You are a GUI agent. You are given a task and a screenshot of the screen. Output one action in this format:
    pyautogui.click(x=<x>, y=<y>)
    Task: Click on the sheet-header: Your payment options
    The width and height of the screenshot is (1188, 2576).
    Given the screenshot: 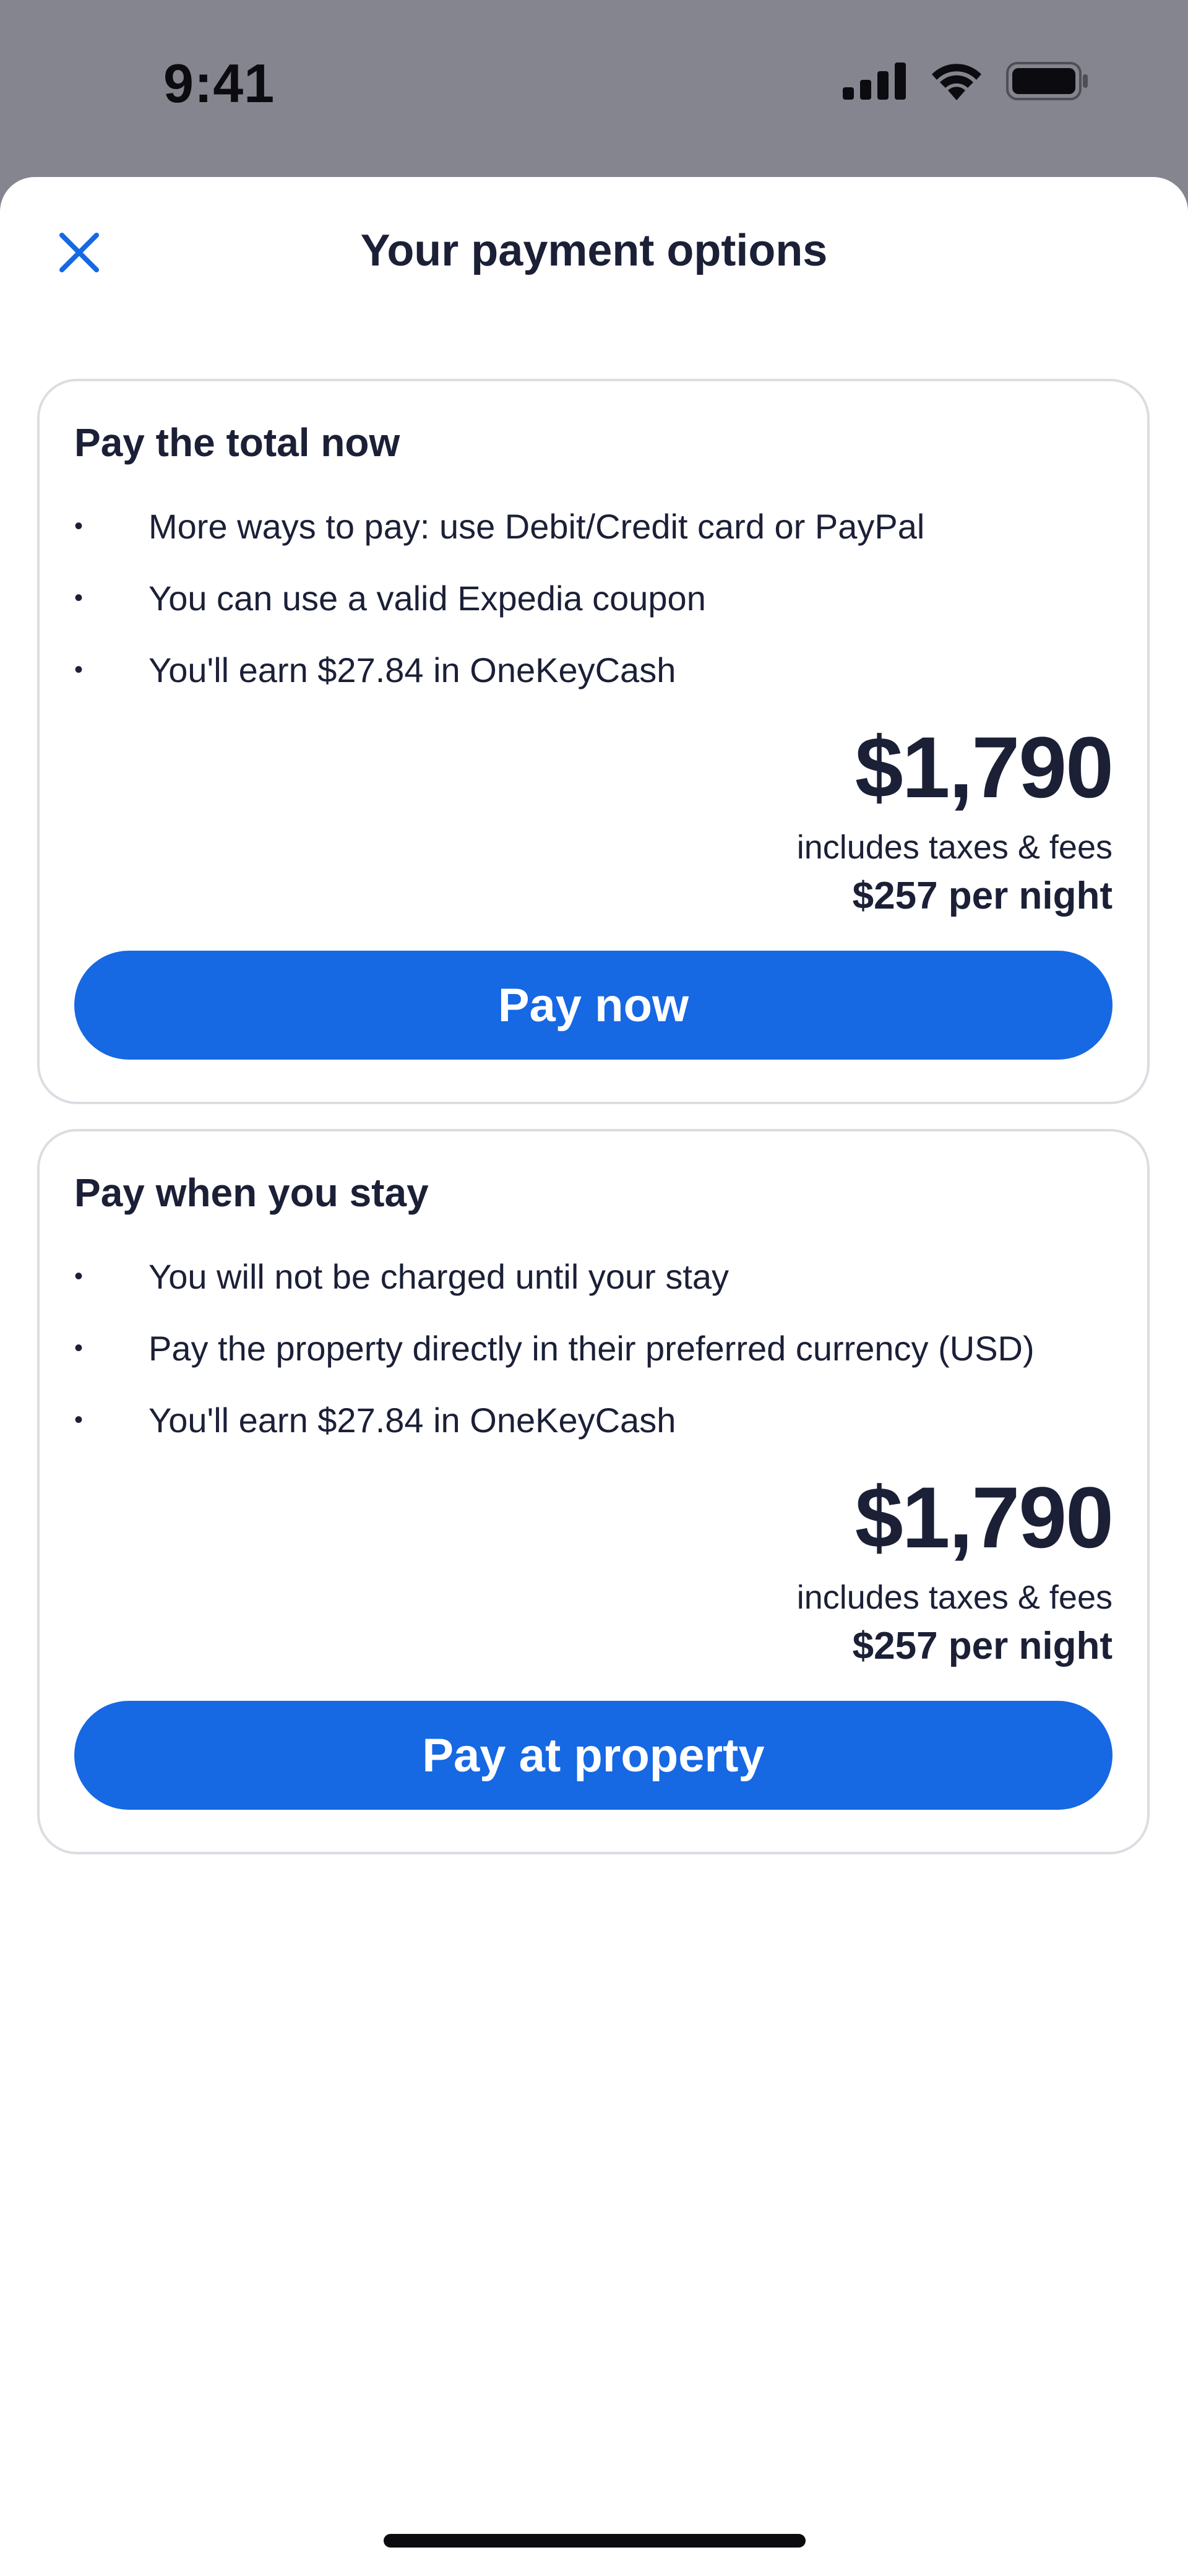 What is the action you would take?
    pyautogui.click(x=594, y=251)
    